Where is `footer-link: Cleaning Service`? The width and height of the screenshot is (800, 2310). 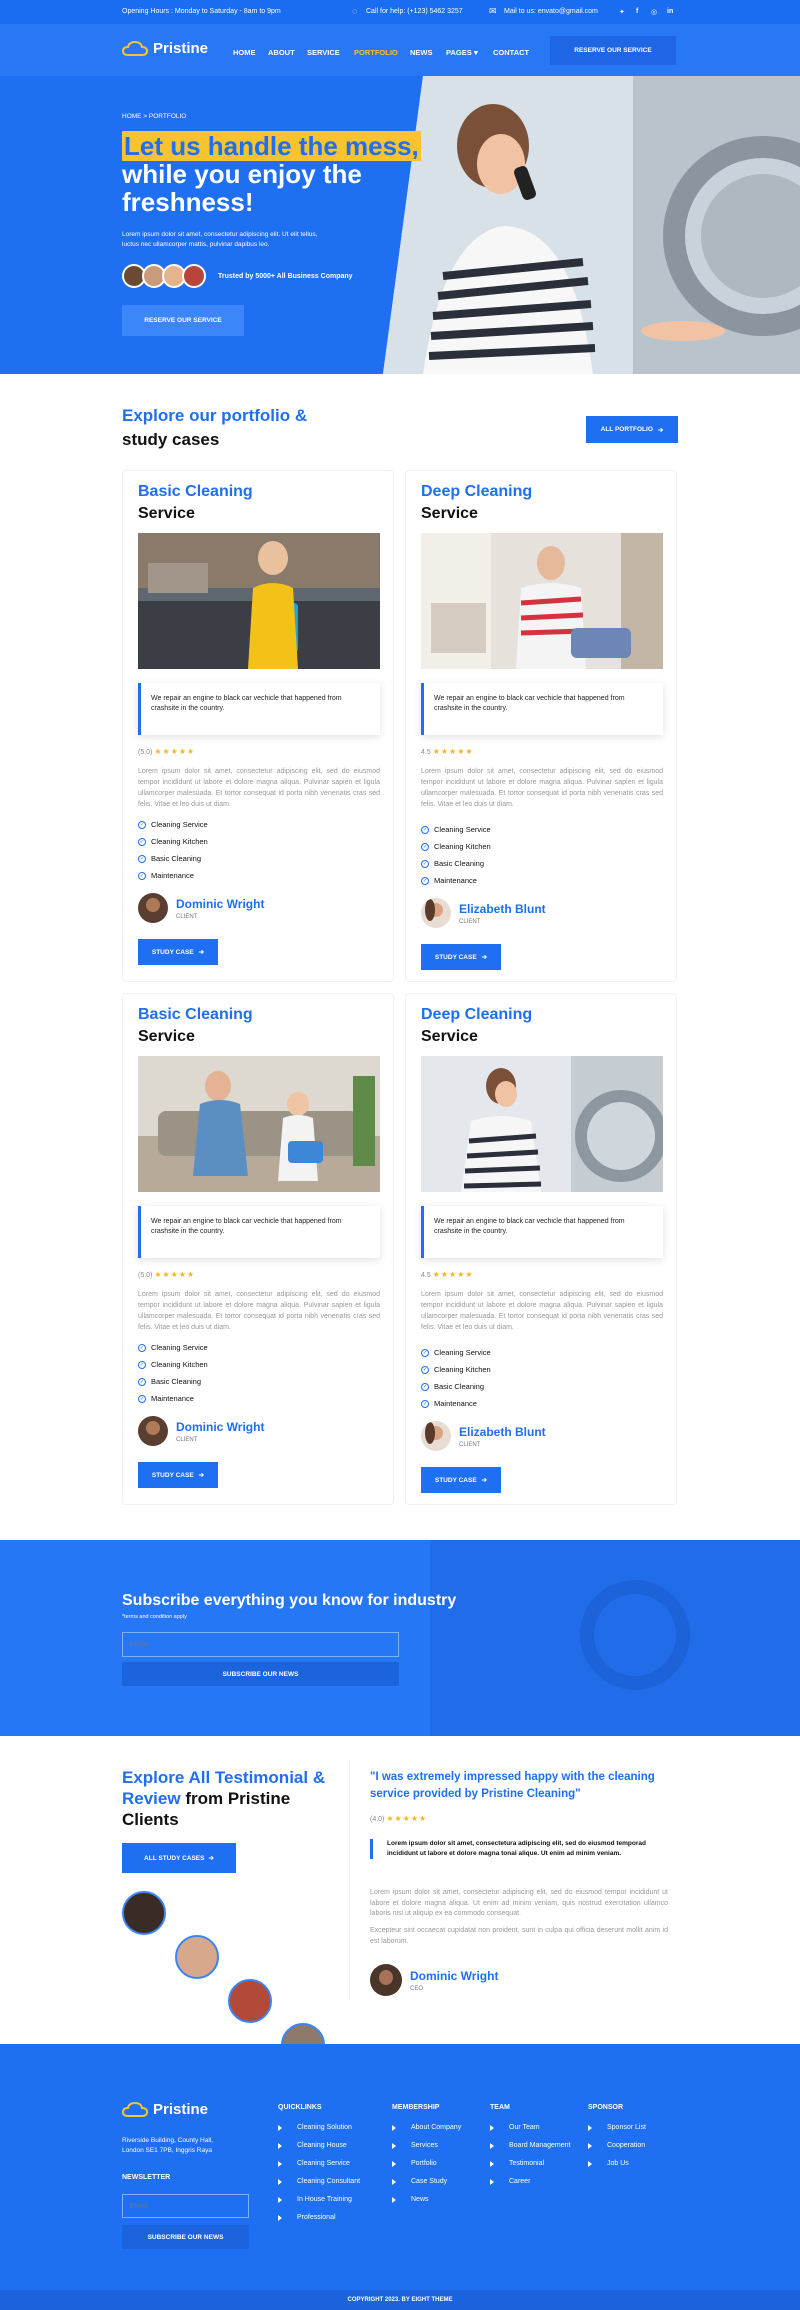 footer-link: Cleaning Service is located at coordinates (319, 2169).